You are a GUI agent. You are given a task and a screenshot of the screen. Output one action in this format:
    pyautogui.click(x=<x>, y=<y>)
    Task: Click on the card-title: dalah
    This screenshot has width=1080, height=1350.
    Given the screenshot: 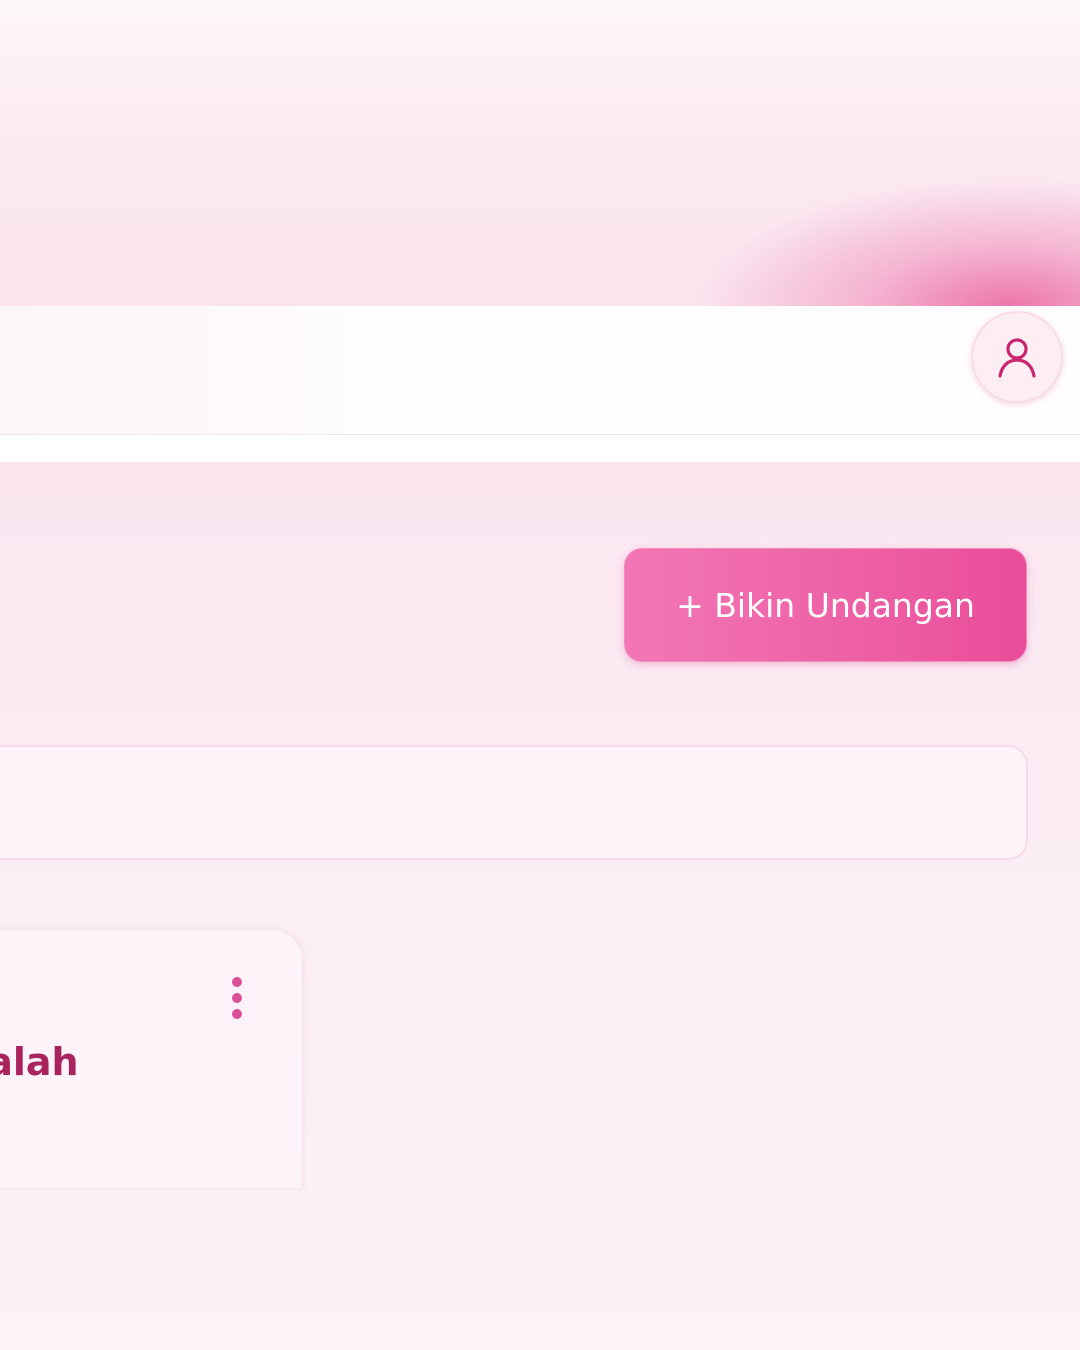 What is the action you would take?
    pyautogui.click(x=39, y=1062)
    